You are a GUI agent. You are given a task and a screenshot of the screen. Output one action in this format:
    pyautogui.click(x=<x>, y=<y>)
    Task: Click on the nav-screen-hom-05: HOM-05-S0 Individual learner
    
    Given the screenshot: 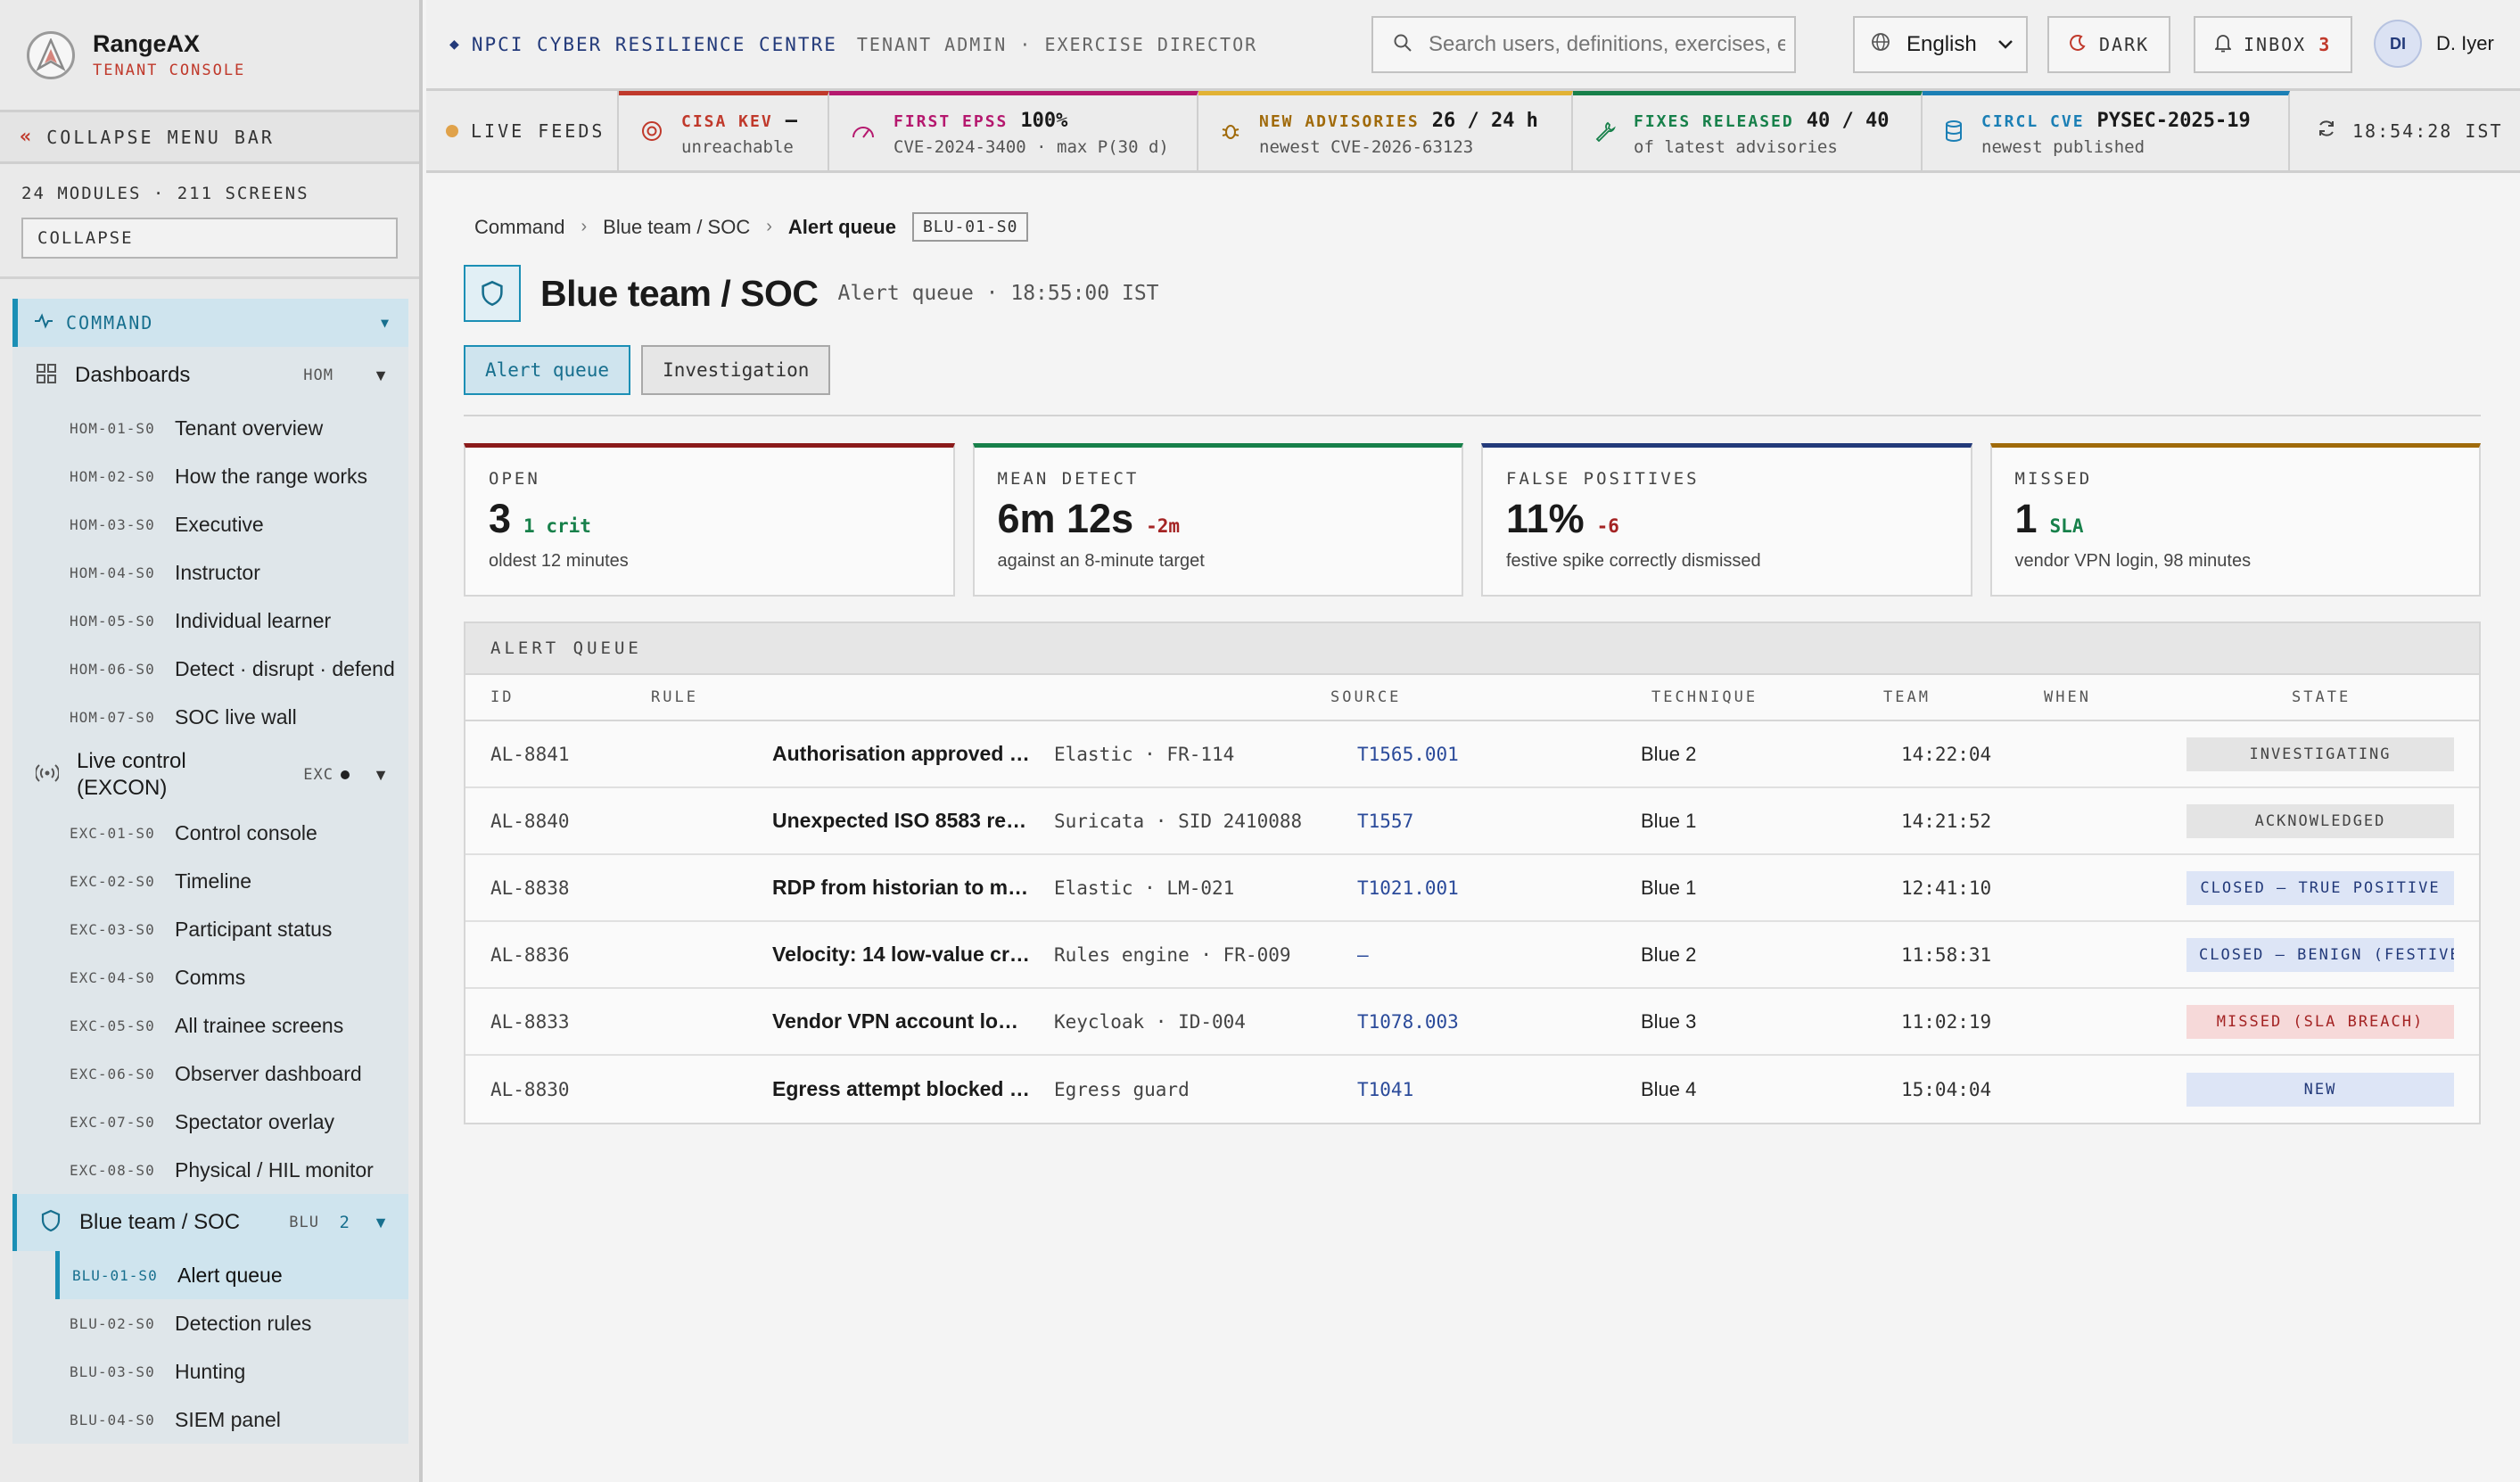 What is the action you would take?
    pyautogui.click(x=210, y=621)
    